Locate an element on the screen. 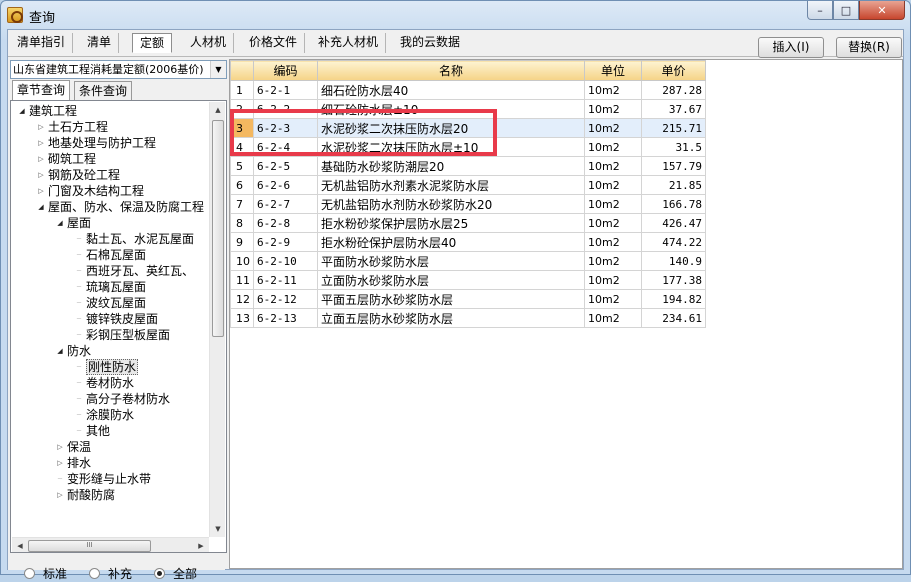  table-row: 7 6-2-7 无机盐铝防水剂防水砂浆防水20 10m2 166.78 is located at coordinates (468, 204).